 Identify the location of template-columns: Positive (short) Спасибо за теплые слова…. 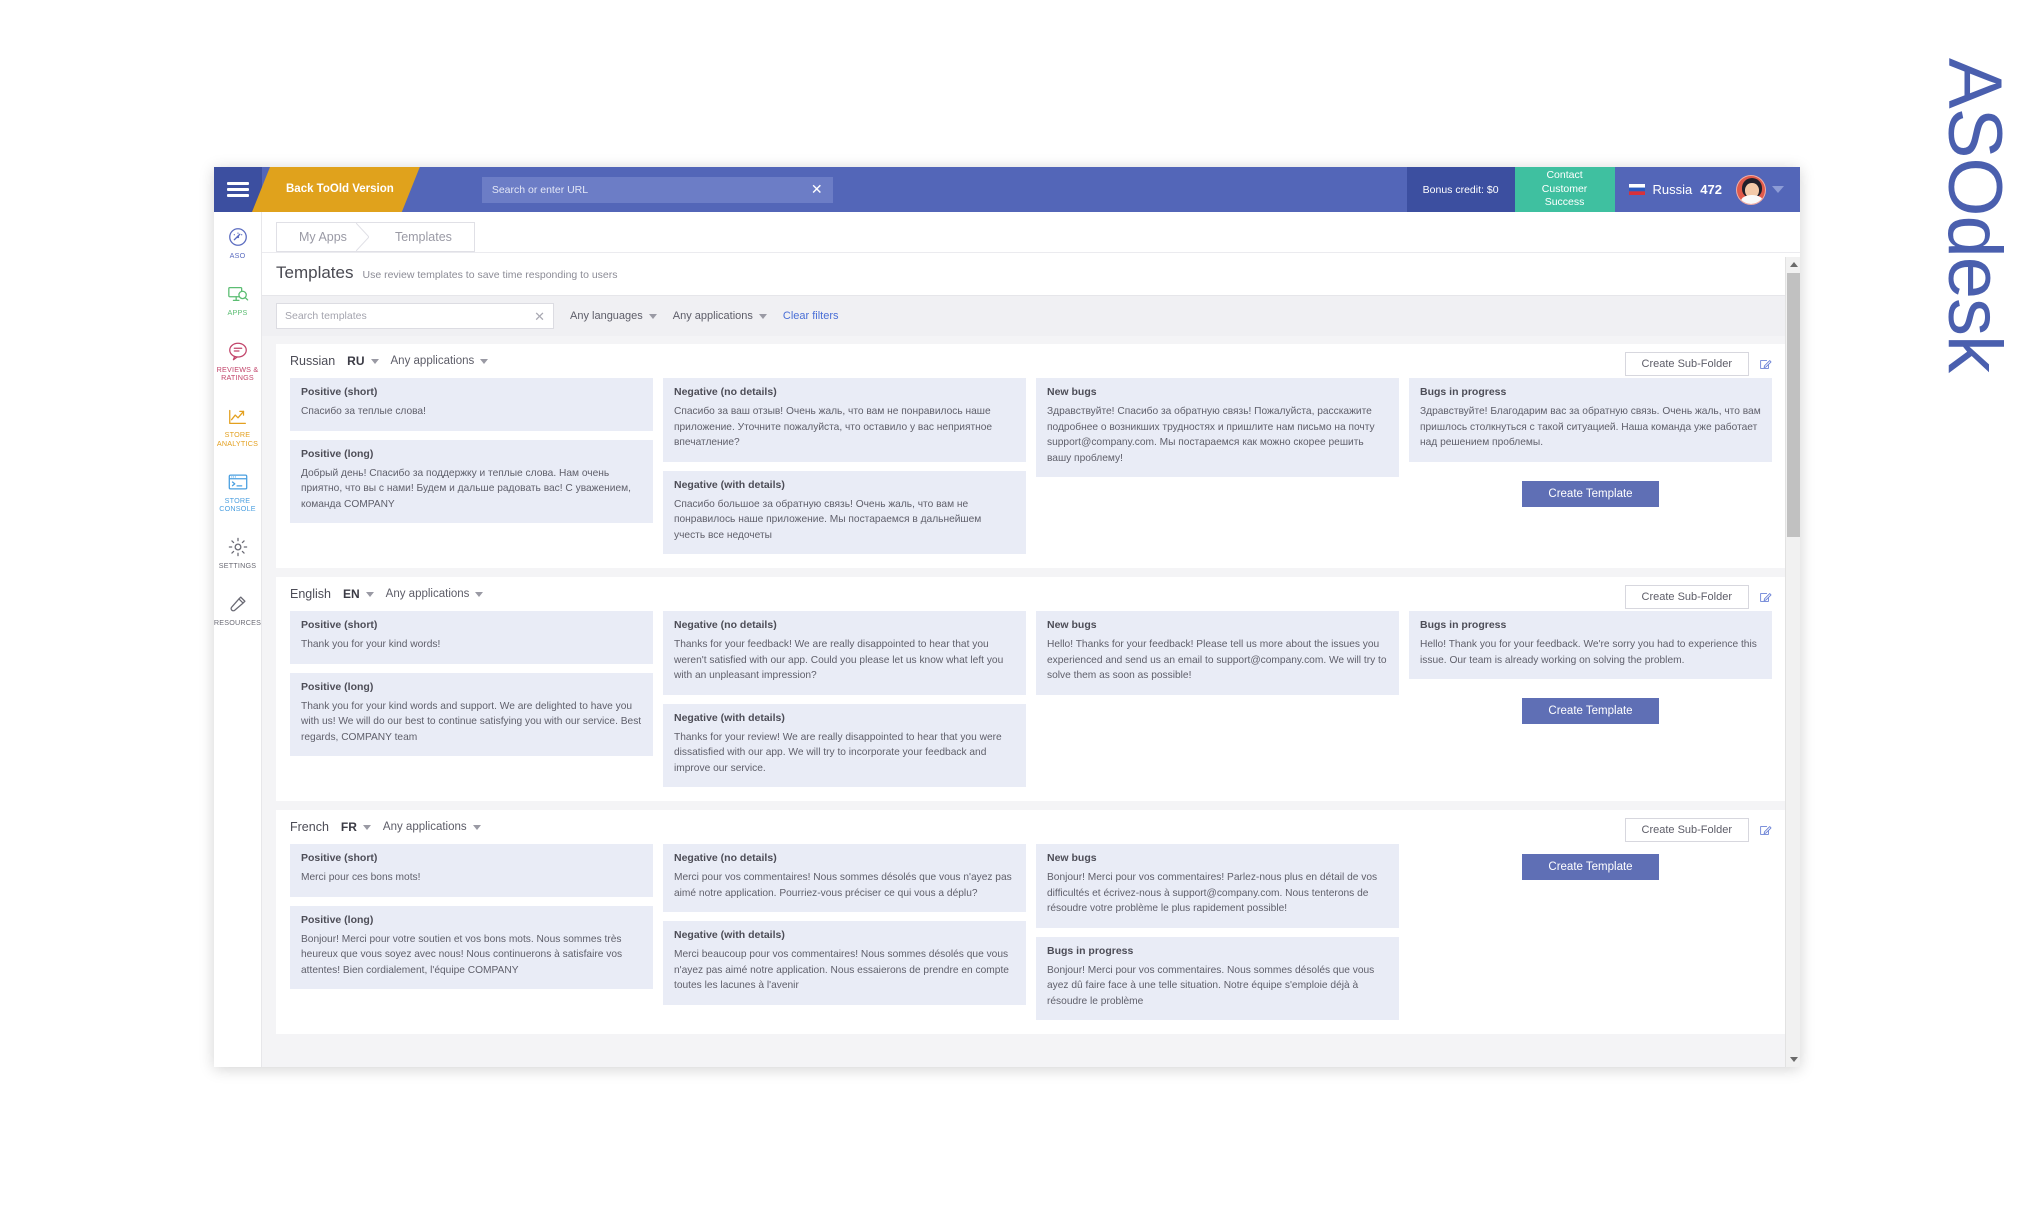
(1031, 466).